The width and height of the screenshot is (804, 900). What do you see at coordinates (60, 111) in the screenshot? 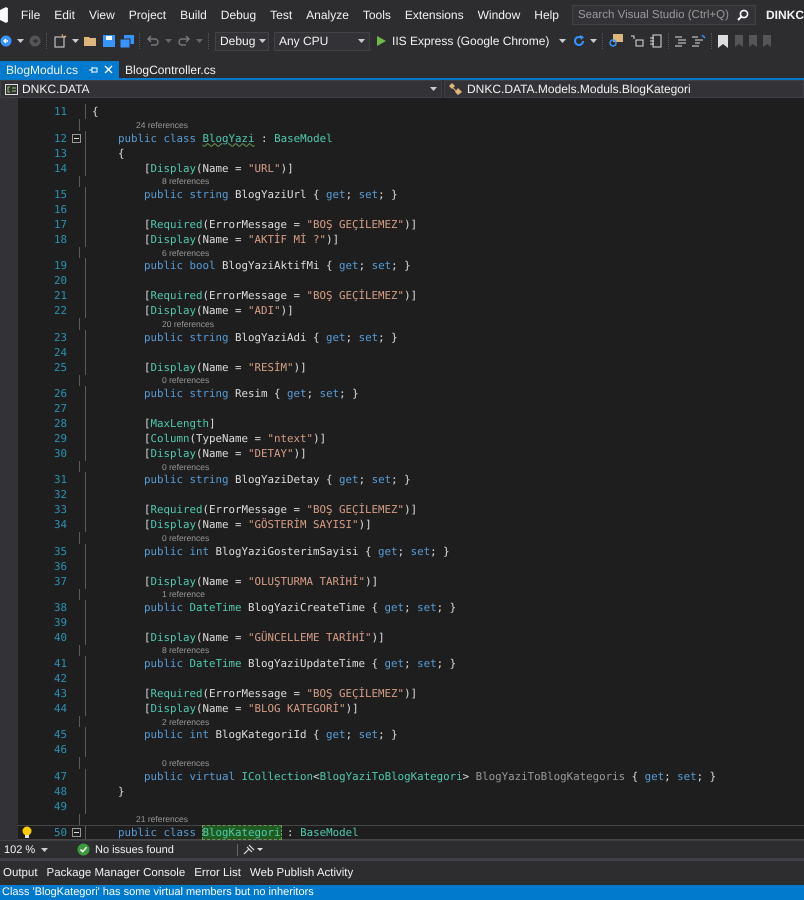
I see `line-number: 11` at bounding box center [60, 111].